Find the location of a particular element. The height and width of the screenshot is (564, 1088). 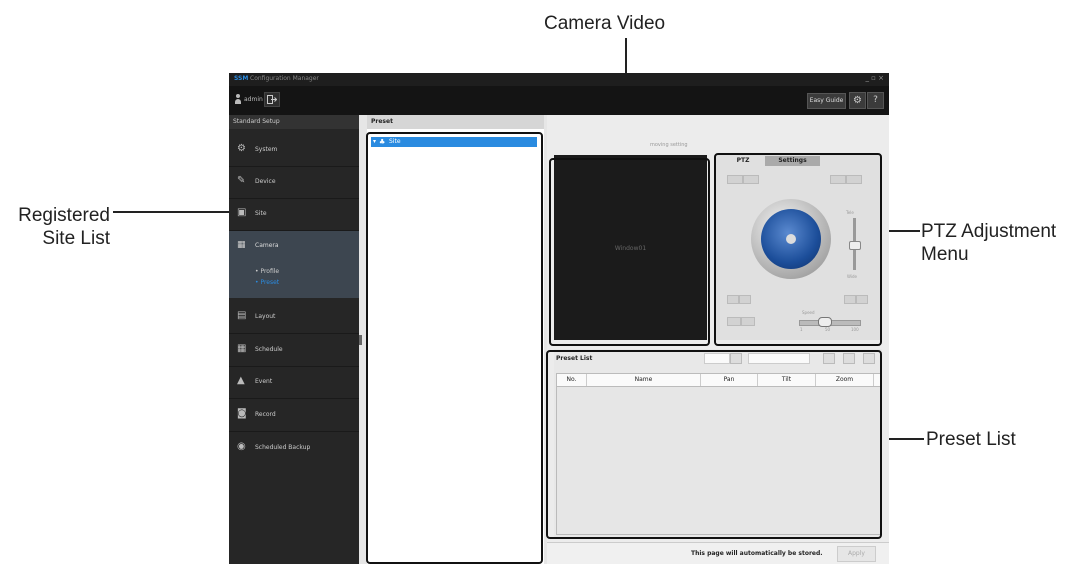

highlight-preset-list is located at coordinates (714, 444).